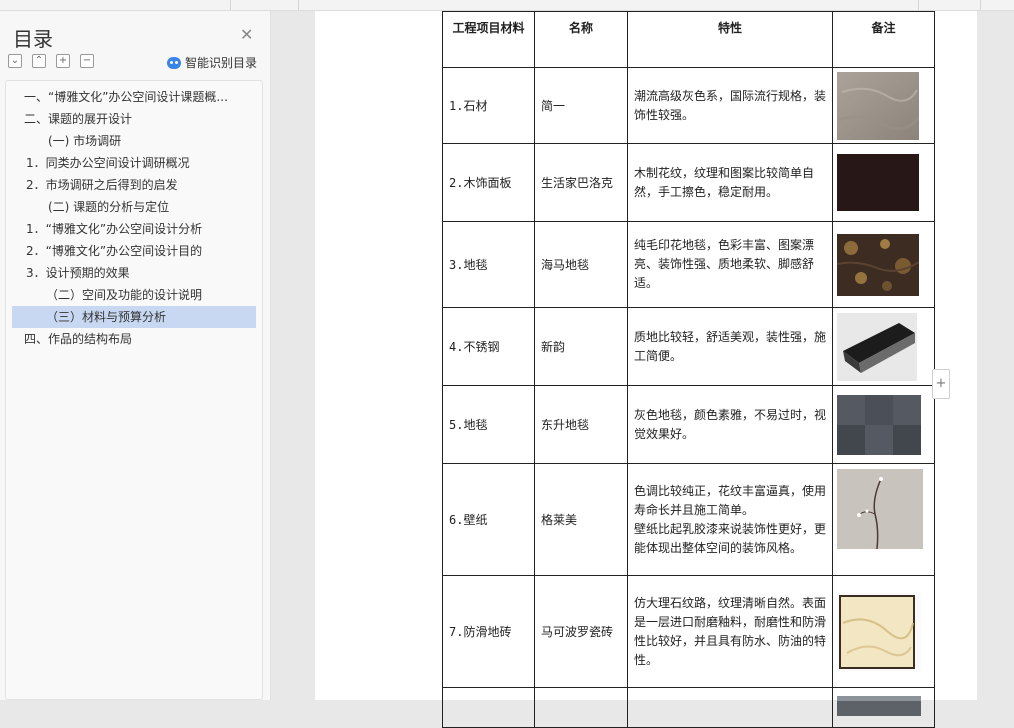 This screenshot has height=728, width=1014. I want to click on material-cell: 2.木饰面板, so click(488, 182).